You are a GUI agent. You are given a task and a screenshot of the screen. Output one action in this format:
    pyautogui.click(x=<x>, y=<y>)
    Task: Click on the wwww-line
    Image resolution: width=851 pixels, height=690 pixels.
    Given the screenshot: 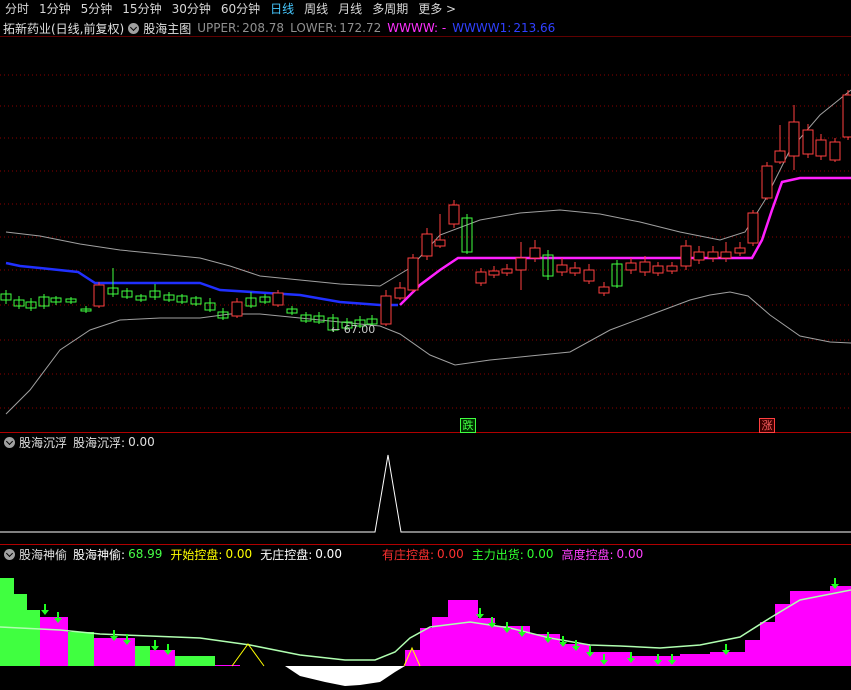 What is the action you would take?
    pyautogui.click(x=625, y=241)
    